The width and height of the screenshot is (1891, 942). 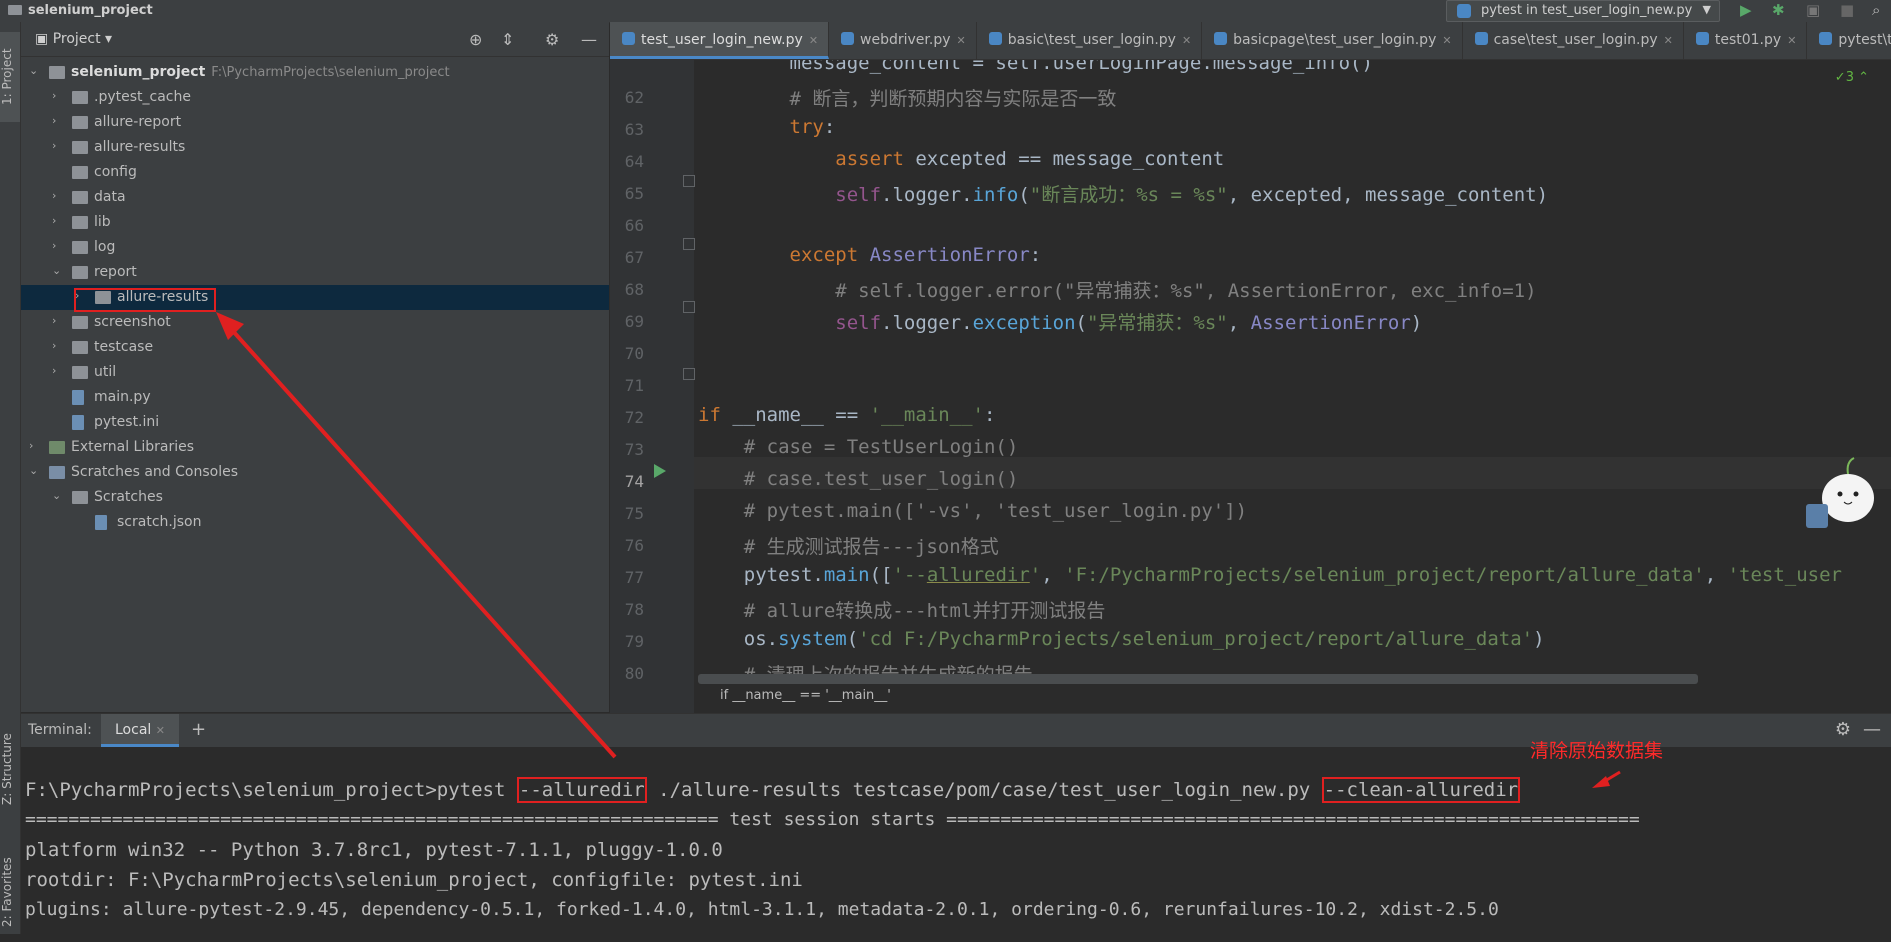 I want to click on new-terminal-icon: +, so click(x=198, y=729).